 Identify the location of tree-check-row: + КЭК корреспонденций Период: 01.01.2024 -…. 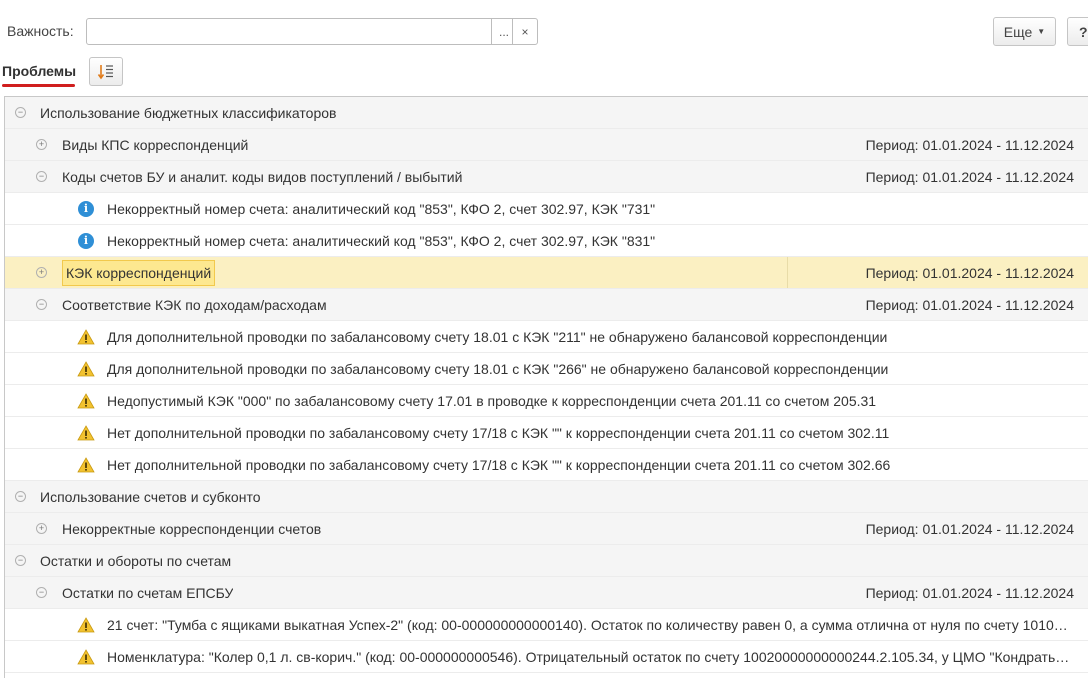
(546, 273).